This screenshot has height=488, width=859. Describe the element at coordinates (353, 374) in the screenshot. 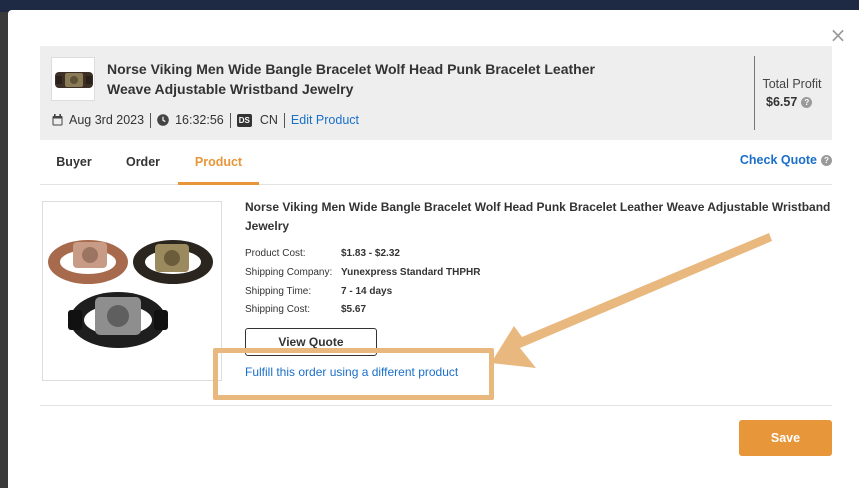

I see `annotation-highlight-box` at that location.